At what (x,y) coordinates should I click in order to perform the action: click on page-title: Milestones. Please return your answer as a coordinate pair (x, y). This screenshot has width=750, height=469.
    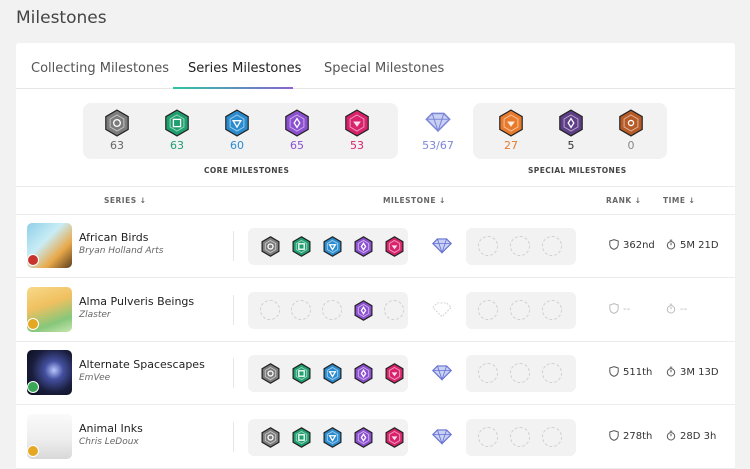
    Looking at the image, I should click on (61, 18).